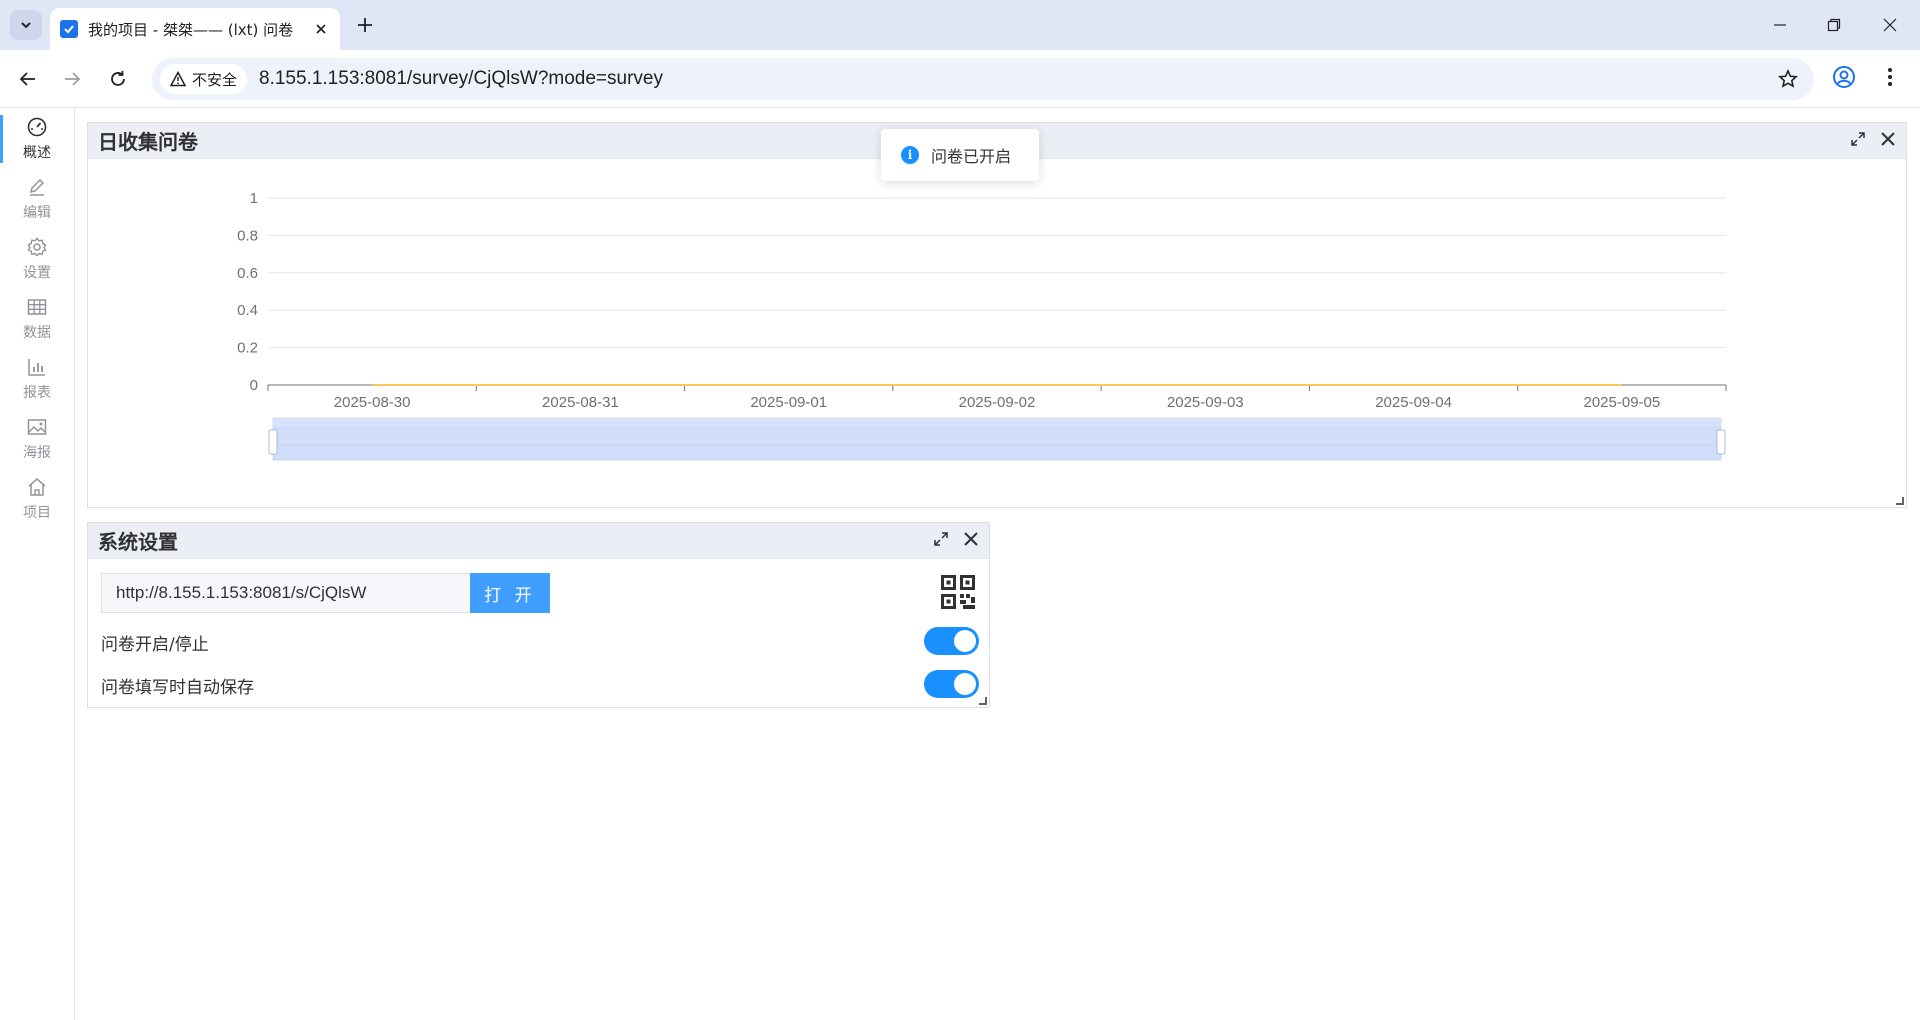 This screenshot has height=1020, width=1920. I want to click on rail-item-poster: 海报, so click(37, 439).